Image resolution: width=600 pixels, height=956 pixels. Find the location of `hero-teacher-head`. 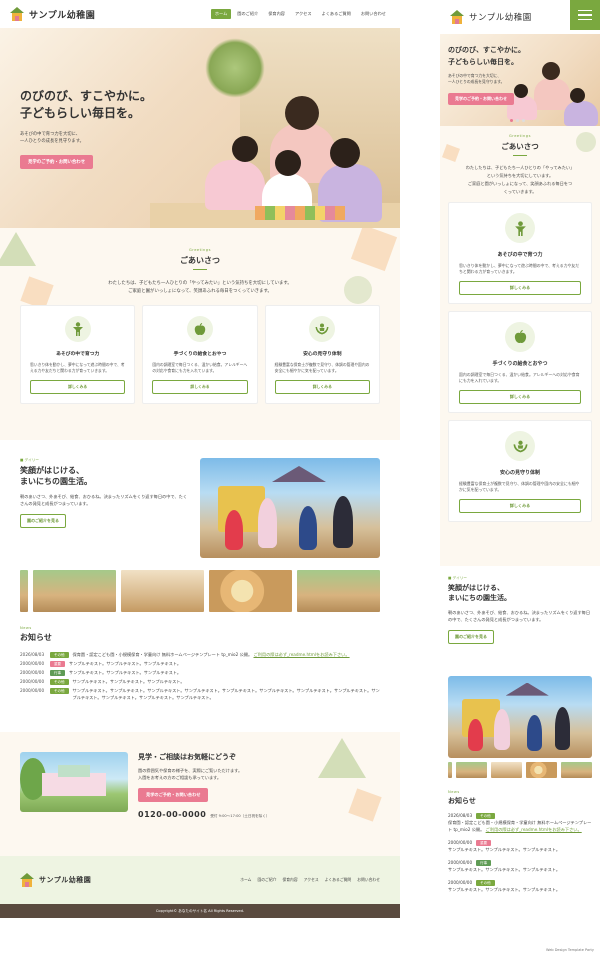

hero-teacher-head is located at coordinates (302, 113).